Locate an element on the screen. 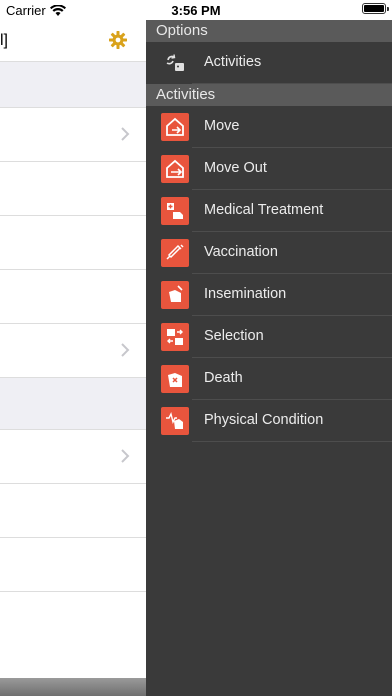 Image resolution: width=392 pixels, height=696 pixels. drawer-item-label: Activities is located at coordinates (233, 62).